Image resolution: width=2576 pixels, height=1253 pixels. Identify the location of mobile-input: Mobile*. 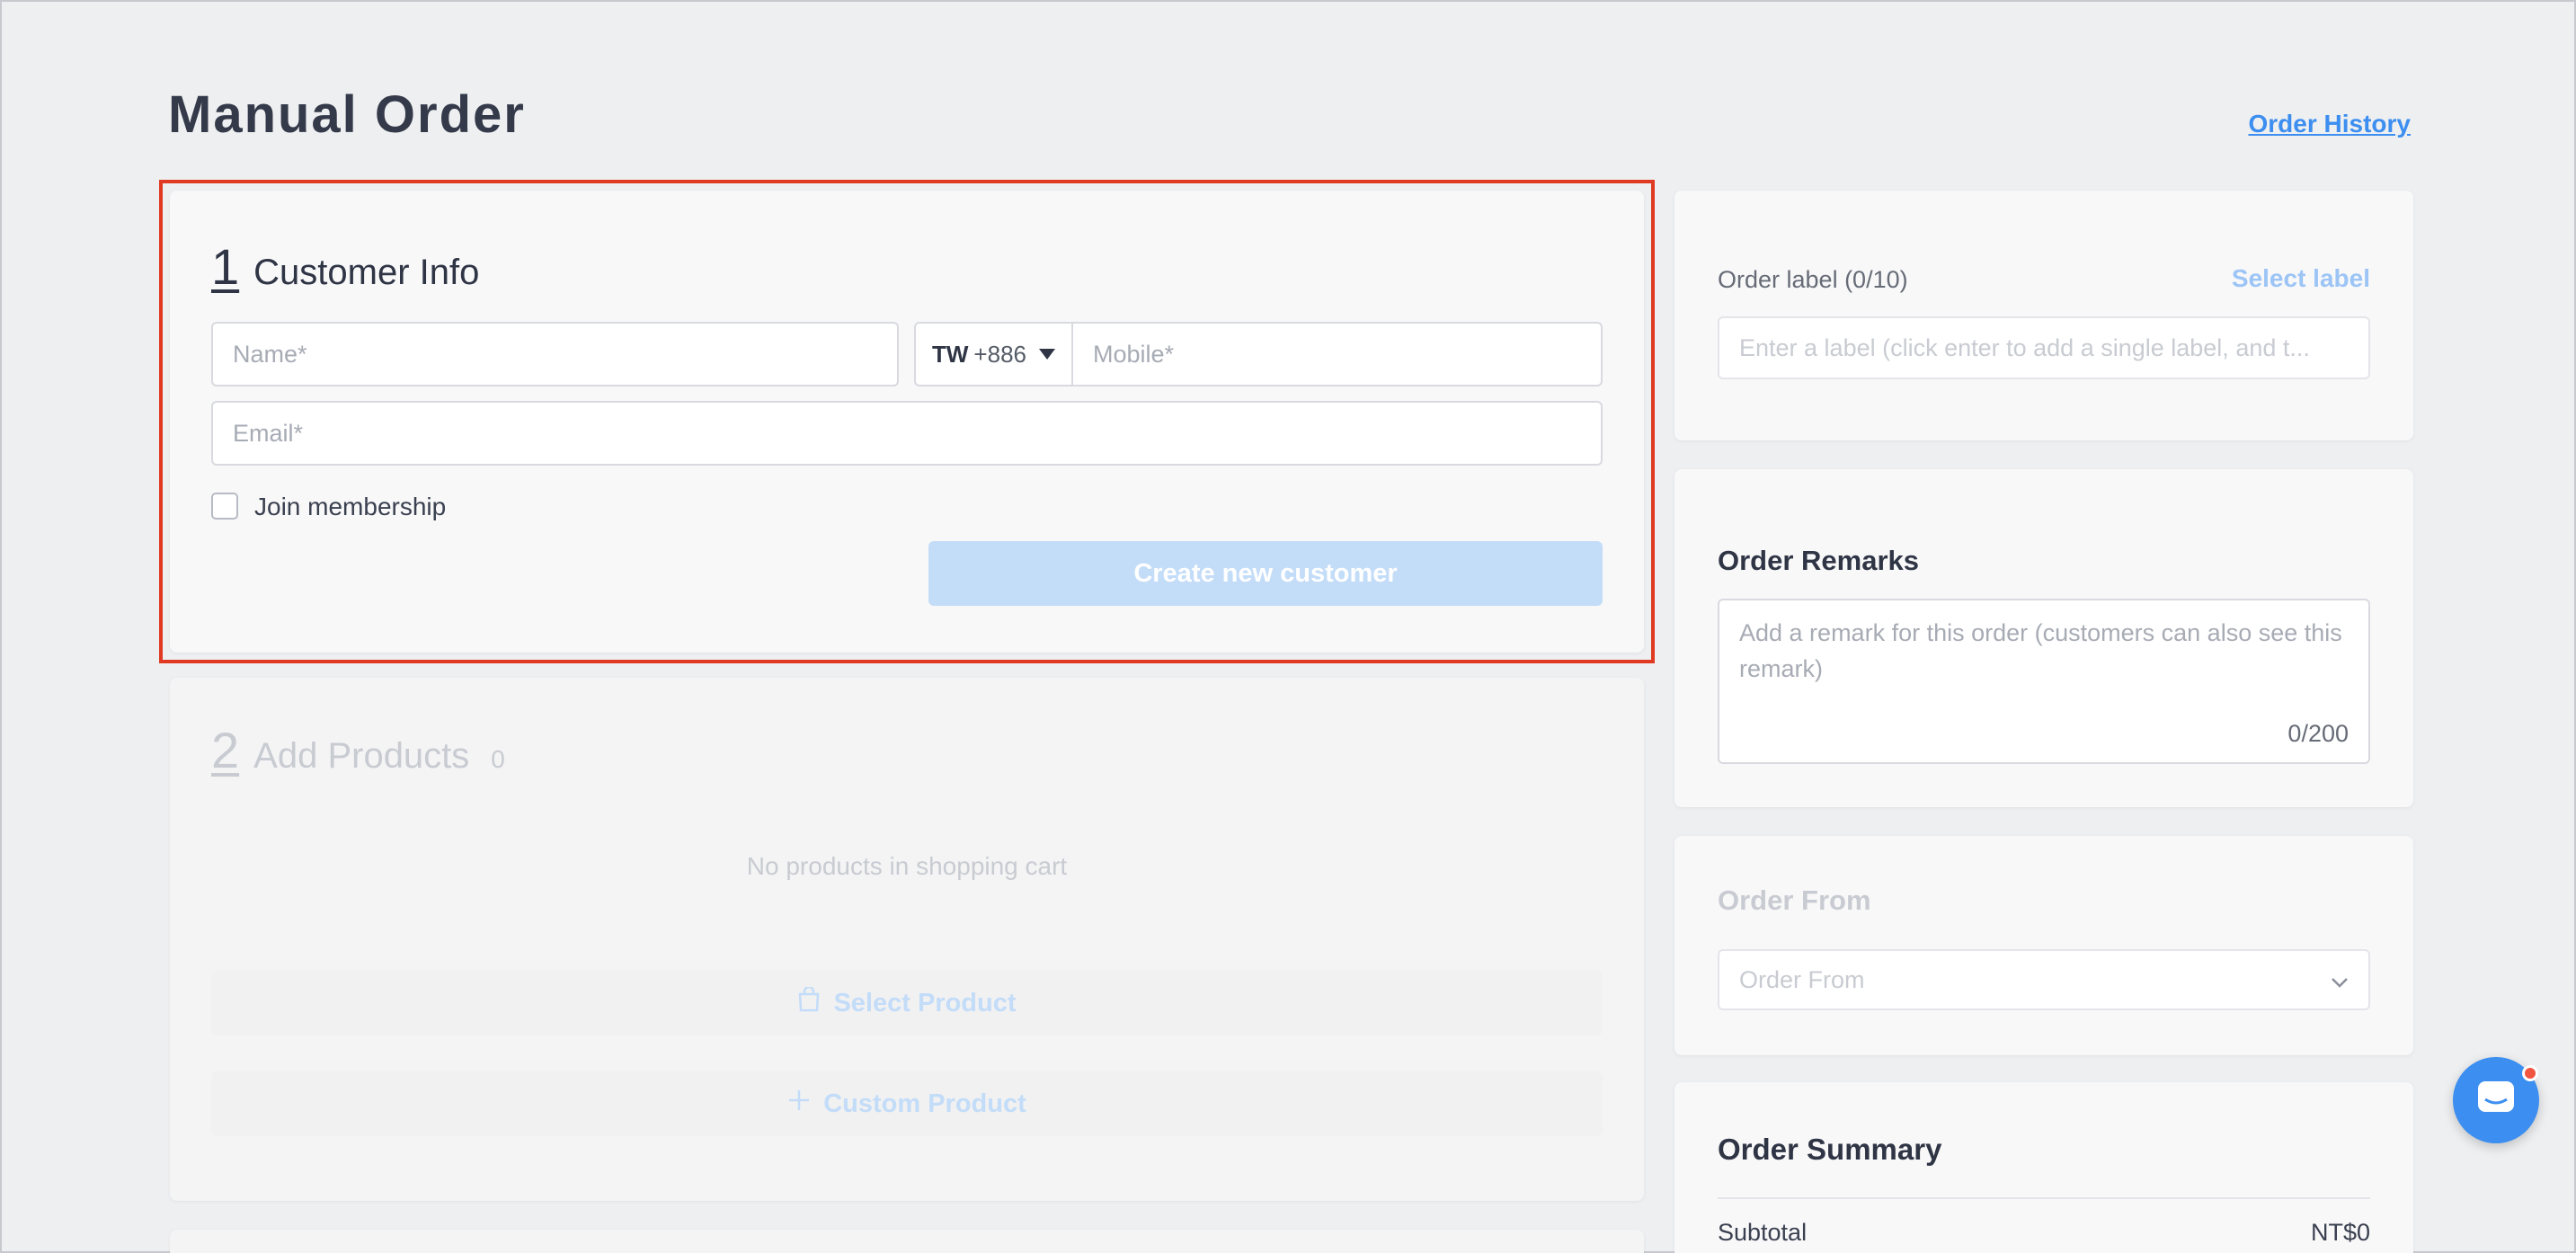
(1337, 354).